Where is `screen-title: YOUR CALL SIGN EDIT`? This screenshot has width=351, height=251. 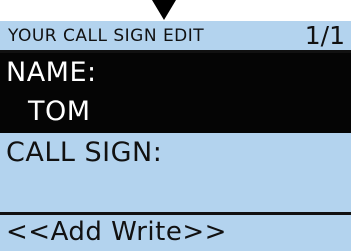 screen-title: YOUR CALL SIGN EDIT is located at coordinates (106, 36).